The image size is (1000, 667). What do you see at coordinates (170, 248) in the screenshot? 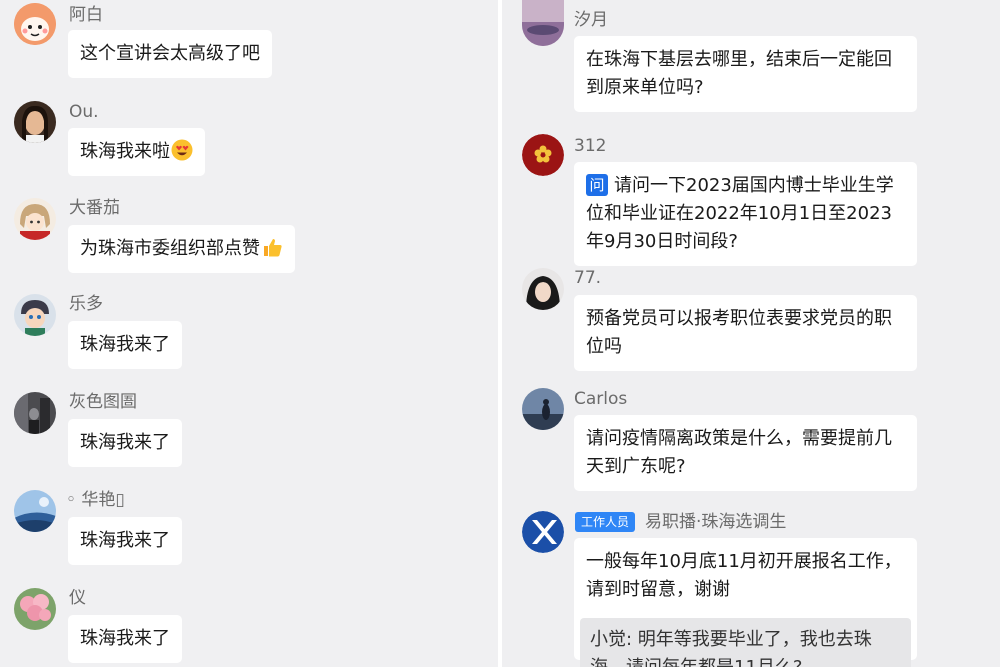
I see `message-text: 为珠海市委组织部点赞` at bounding box center [170, 248].